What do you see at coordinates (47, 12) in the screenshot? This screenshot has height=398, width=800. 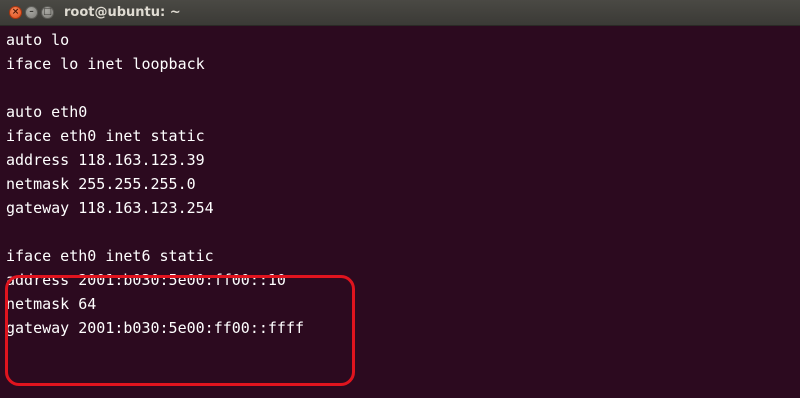 I see `maximize-icon: □` at bounding box center [47, 12].